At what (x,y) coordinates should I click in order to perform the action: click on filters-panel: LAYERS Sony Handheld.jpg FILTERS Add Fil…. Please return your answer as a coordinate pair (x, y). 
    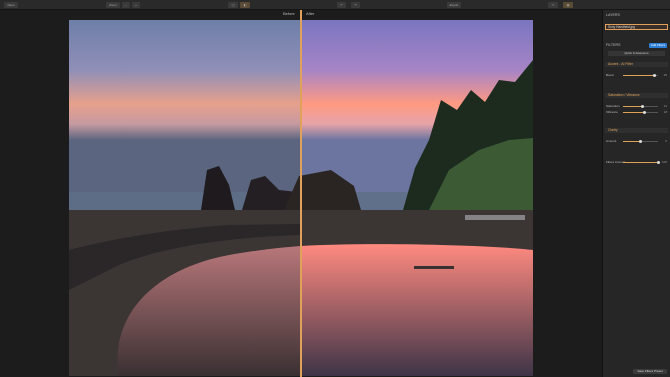
    Looking at the image, I should click on (636, 193).